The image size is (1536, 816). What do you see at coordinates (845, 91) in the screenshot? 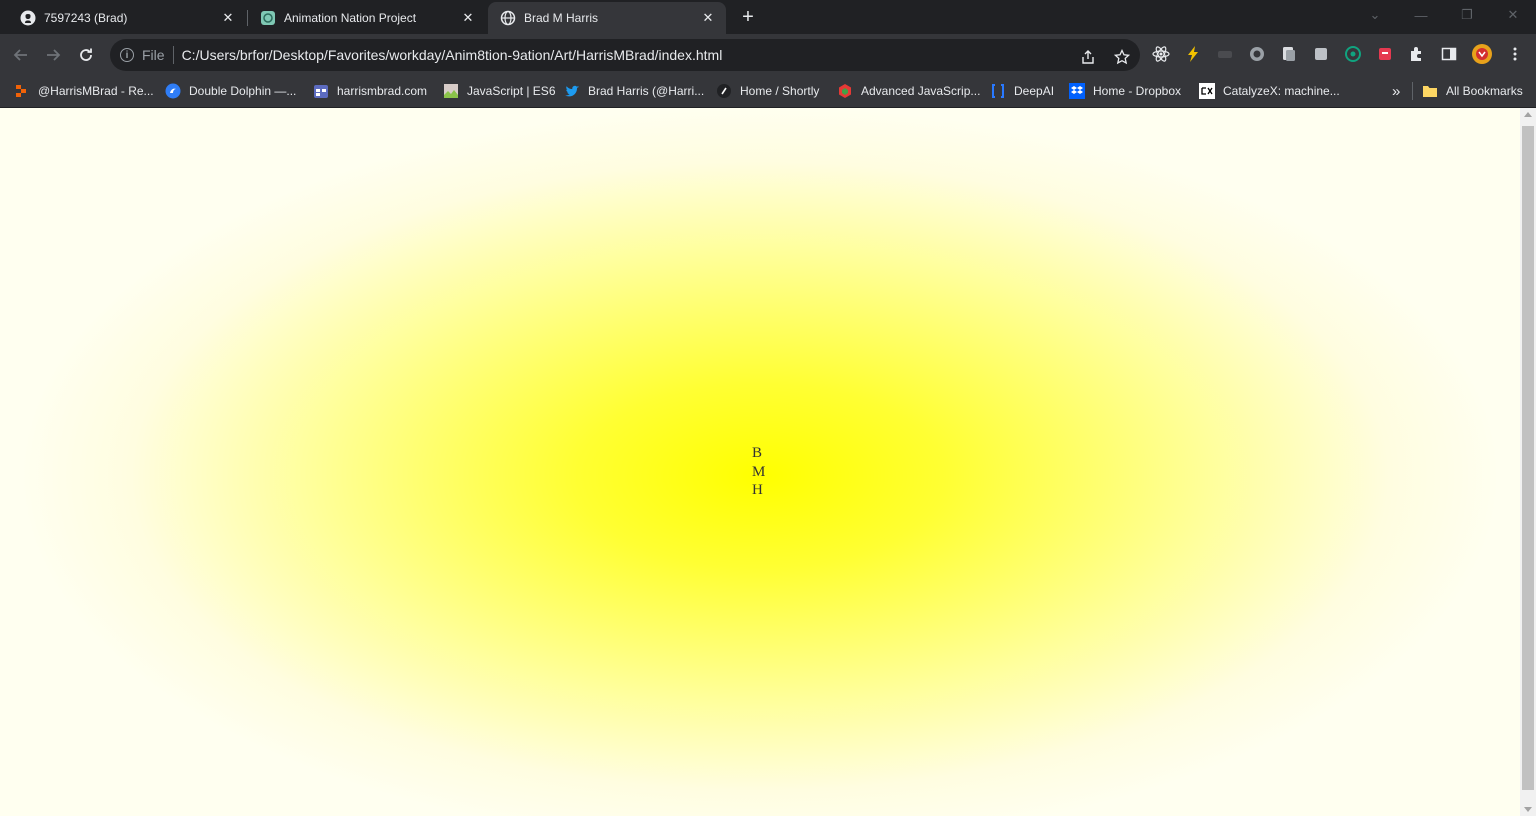
I see `cube-icon` at bounding box center [845, 91].